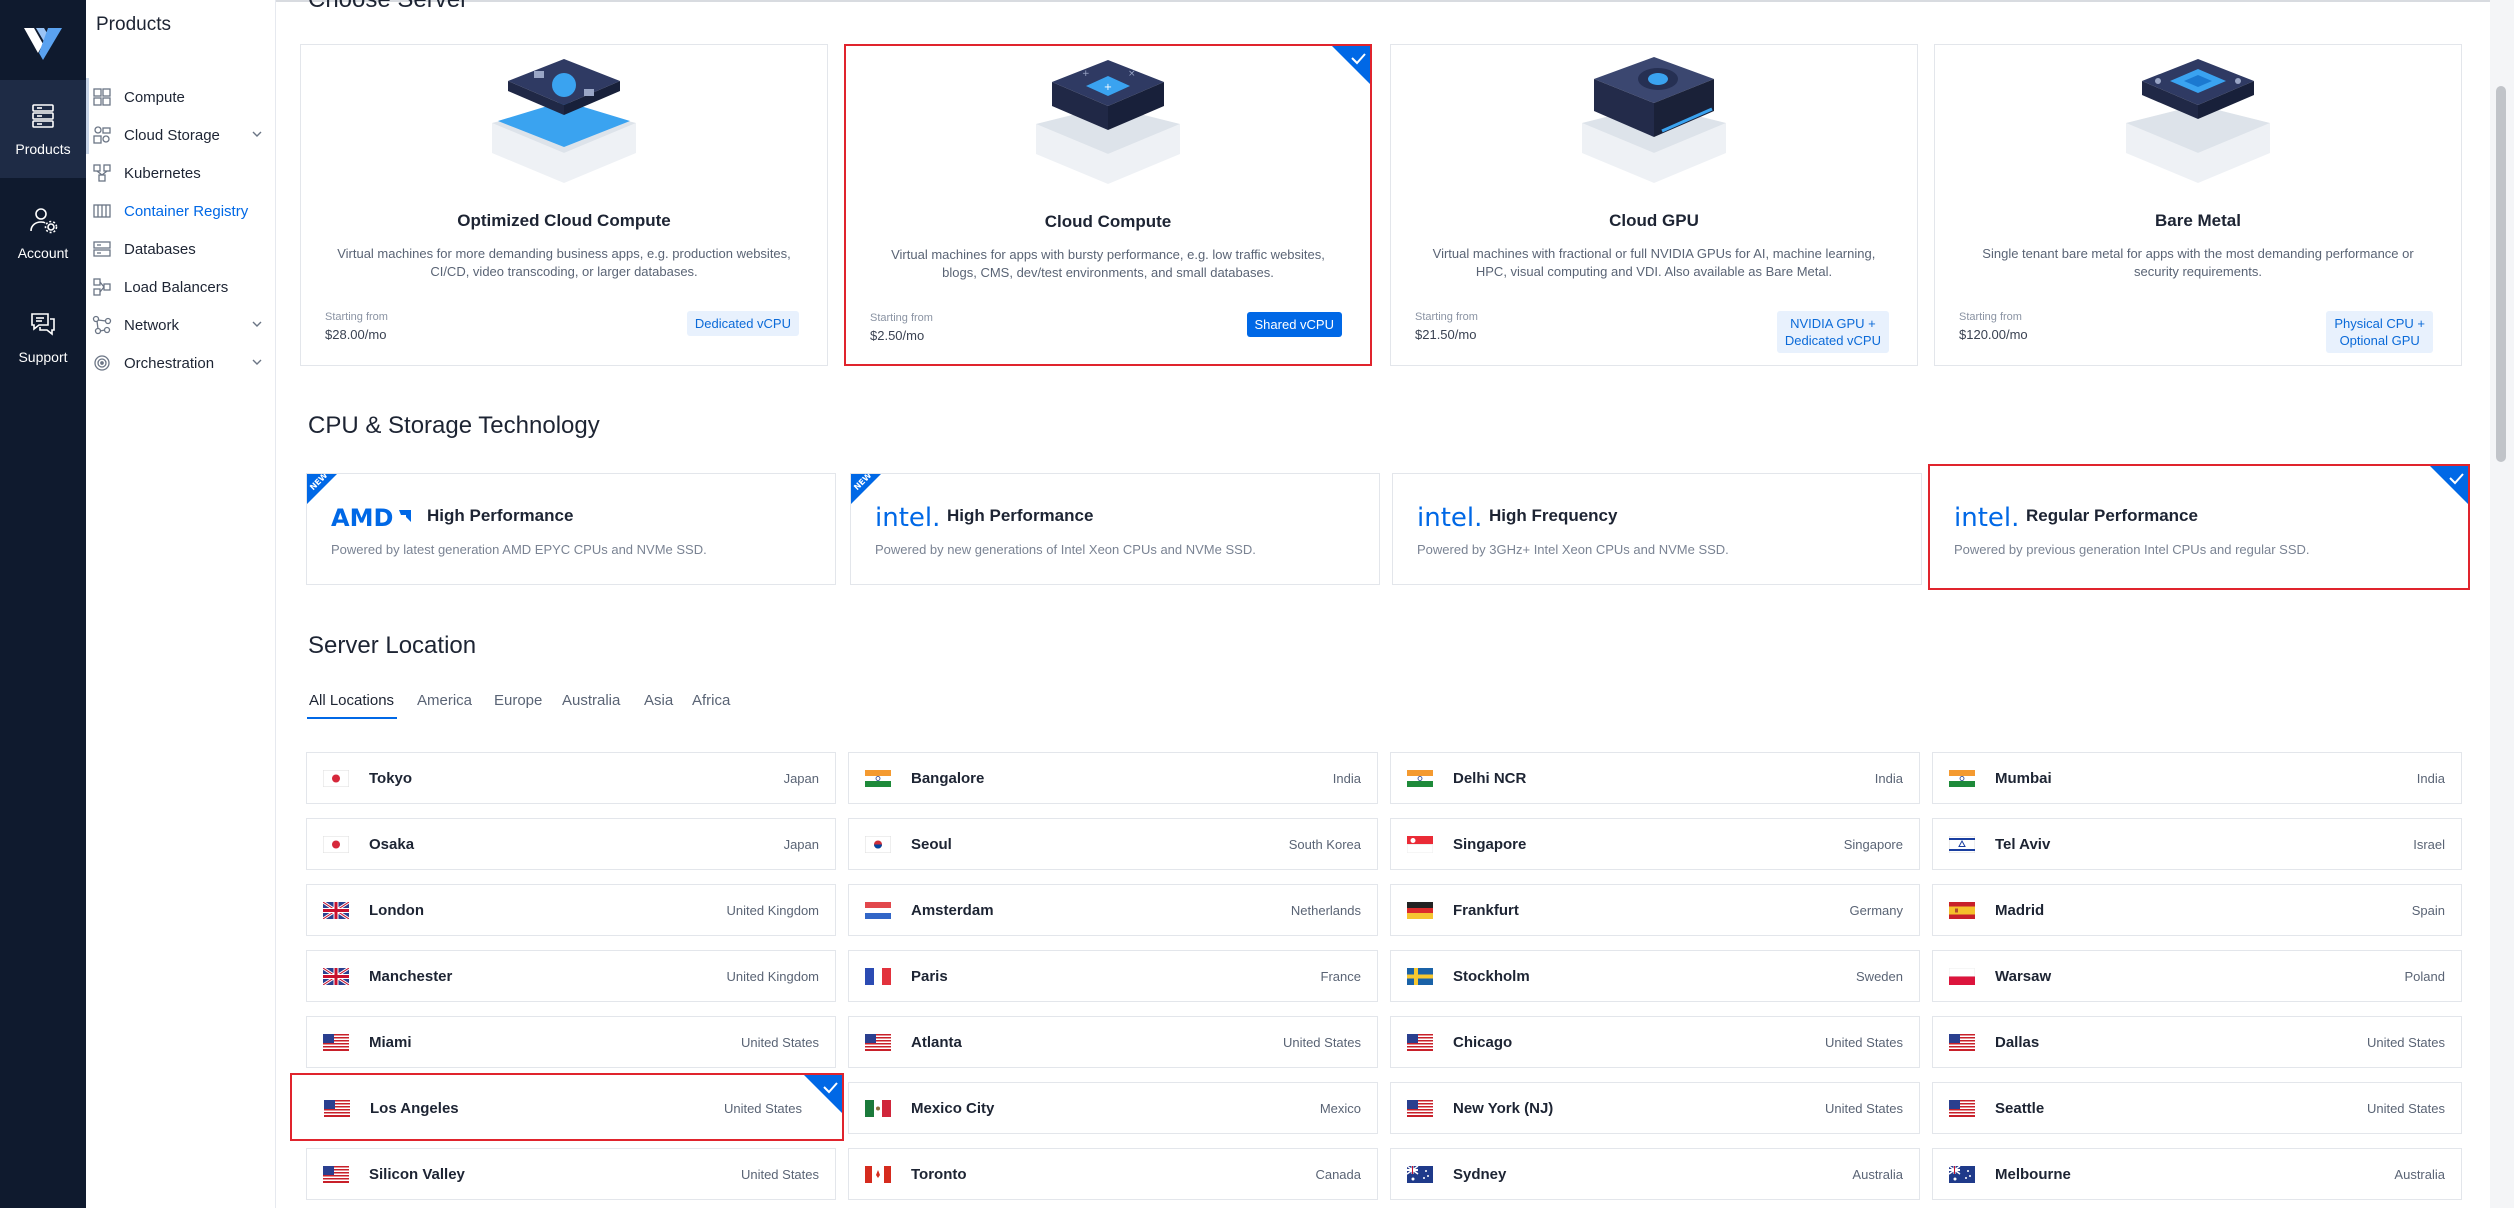  Describe the element at coordinates (1486, 910) in the screenshot. I see `location-city: Frankfurt` at that location.